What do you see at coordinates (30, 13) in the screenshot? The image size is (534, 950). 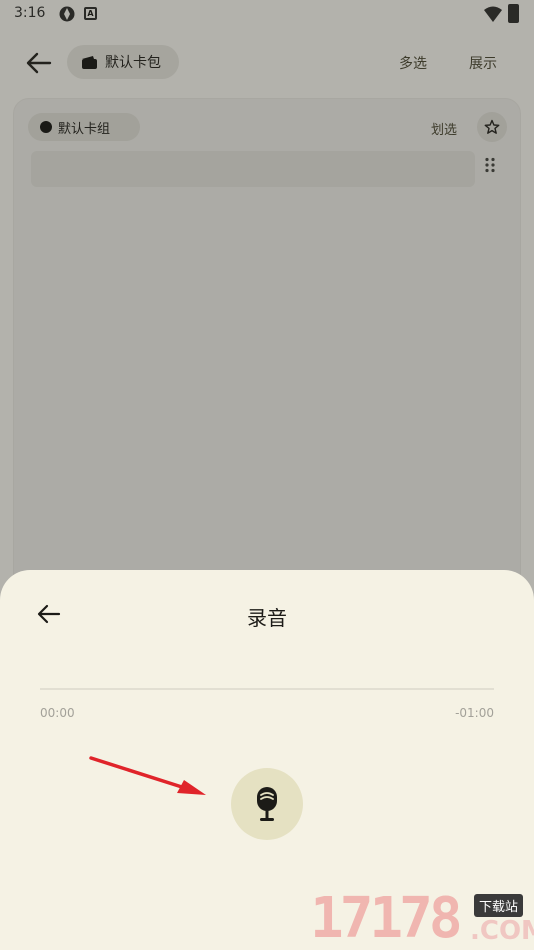 I see `status-time: 3:16` at bounding box center [30, 13].